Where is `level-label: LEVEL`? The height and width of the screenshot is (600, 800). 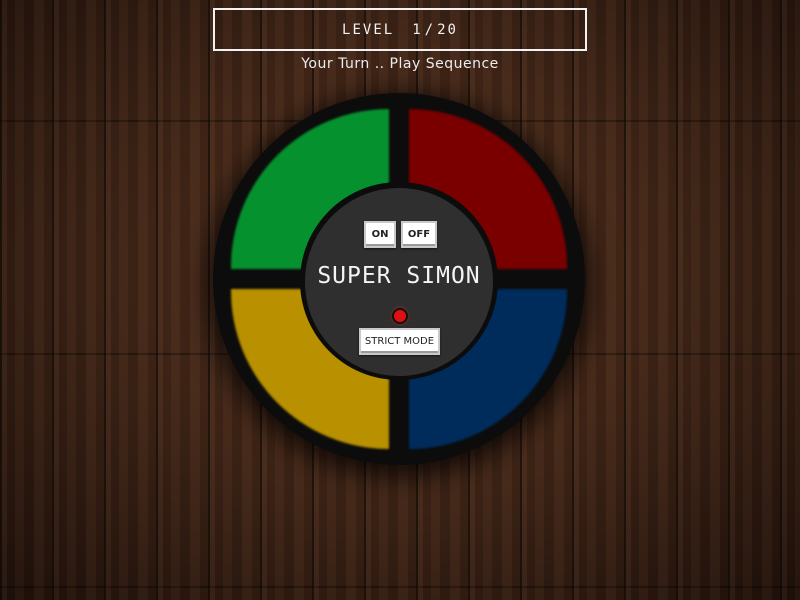
level-label: LEVEL is located at coordinates (368, 29).